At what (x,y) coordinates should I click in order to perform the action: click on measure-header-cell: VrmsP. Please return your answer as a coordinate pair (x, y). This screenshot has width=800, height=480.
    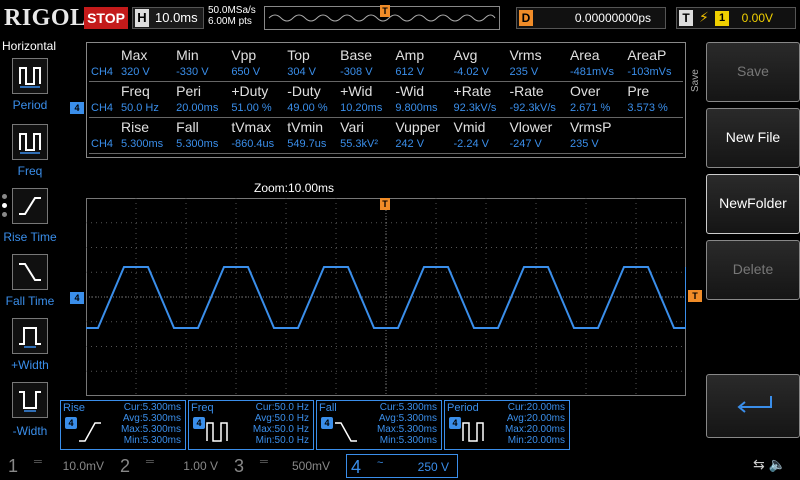
    Looking at the image, I should click on (590, 126).